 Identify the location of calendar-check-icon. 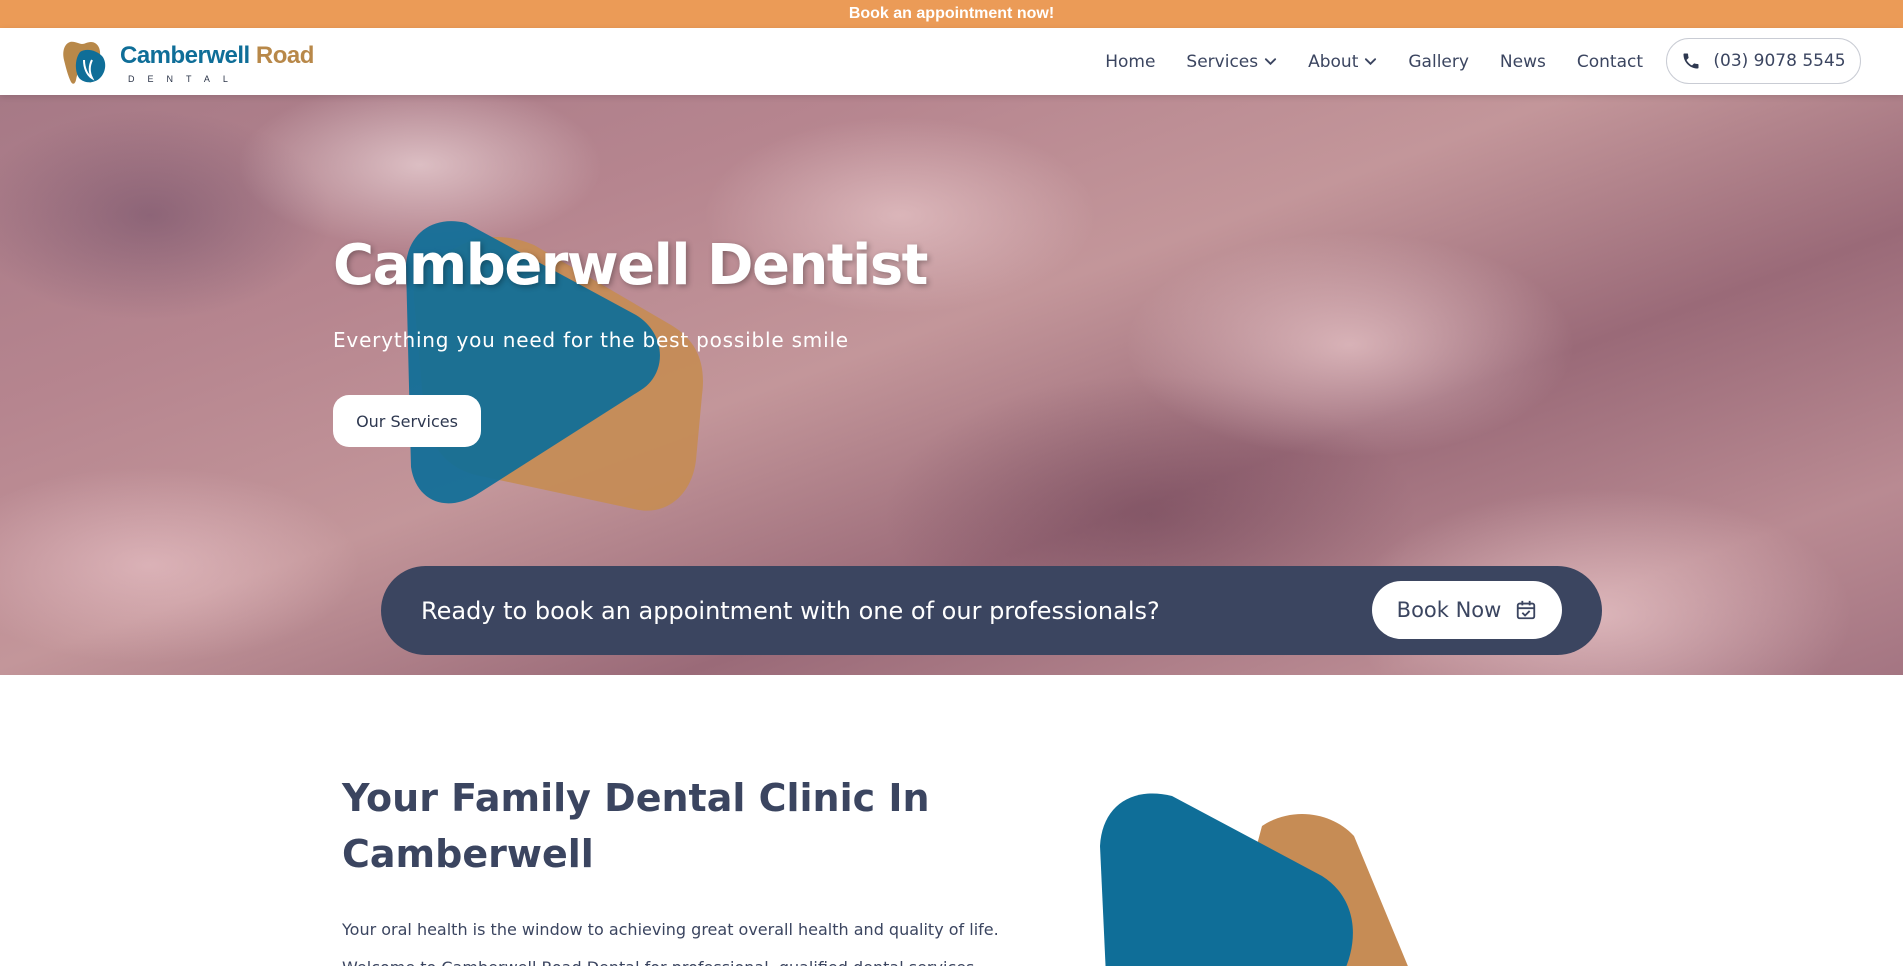
(1526, 610).